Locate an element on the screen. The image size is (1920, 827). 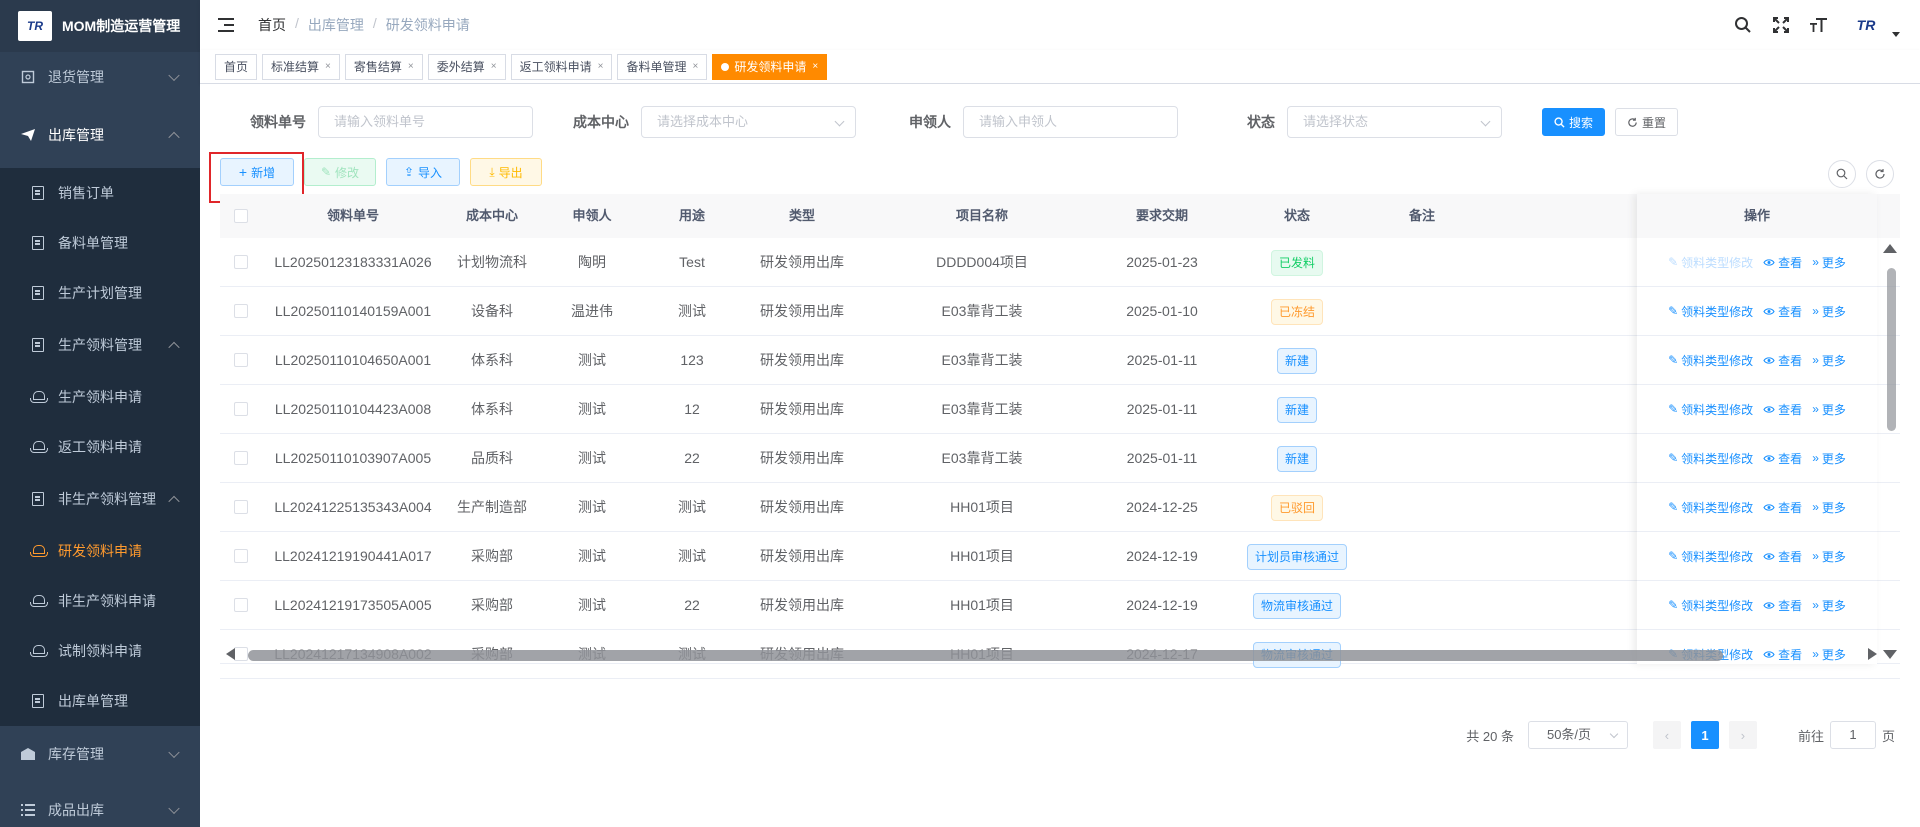
sidebar-item-nonproduction-child: 研发领料申请 is located at coordinates (100, 551).